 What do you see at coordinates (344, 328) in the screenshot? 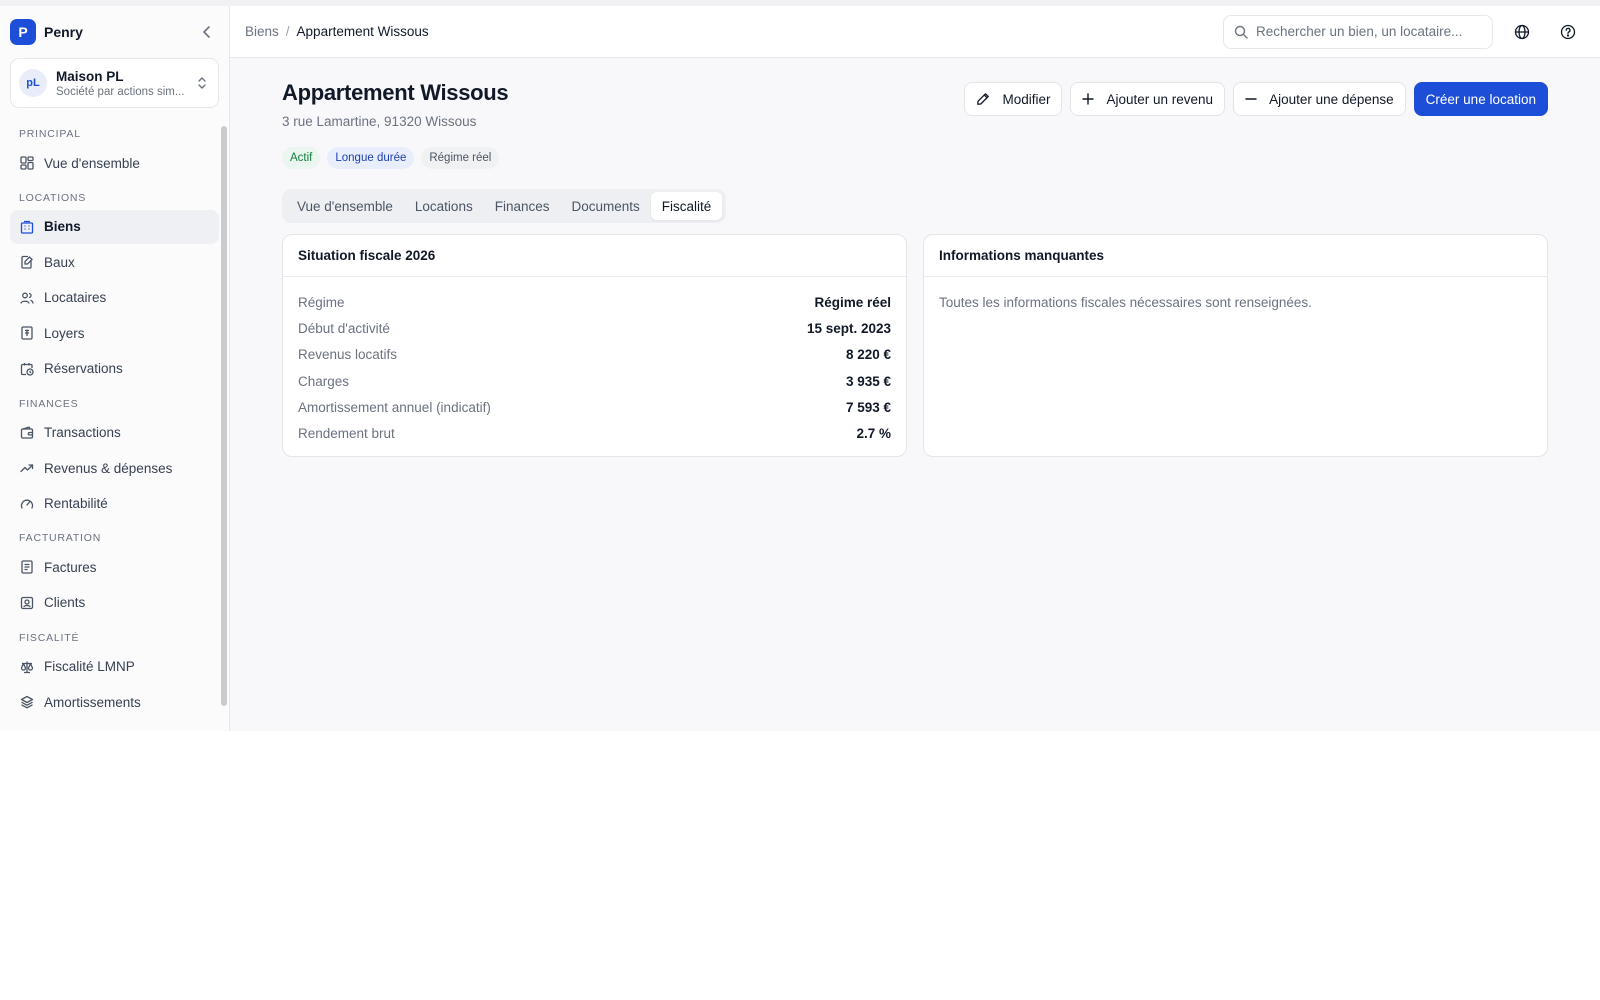
I see `tax-row-label: Début d'activité` at bounding box center [344, 328].